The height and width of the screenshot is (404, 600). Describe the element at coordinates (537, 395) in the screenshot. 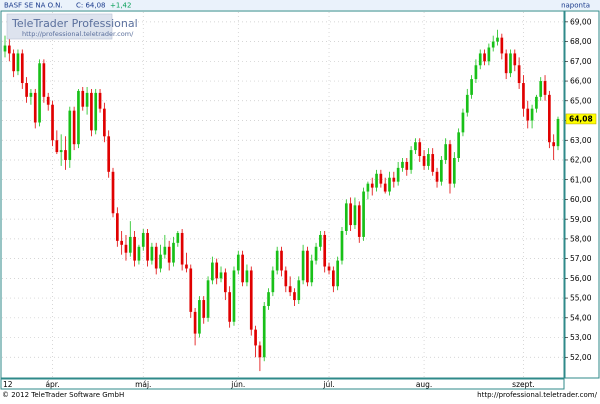

I see `footer-url: http://professional.teletrader.com/` at that location.